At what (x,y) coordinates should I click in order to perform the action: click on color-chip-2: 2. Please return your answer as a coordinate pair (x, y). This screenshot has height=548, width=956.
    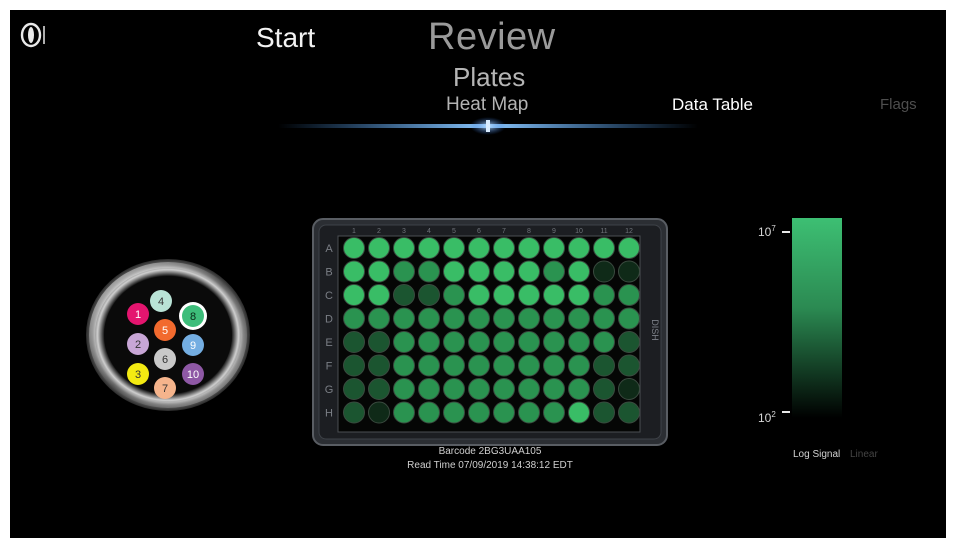
    Looking at the image, I should click on (138, 344).